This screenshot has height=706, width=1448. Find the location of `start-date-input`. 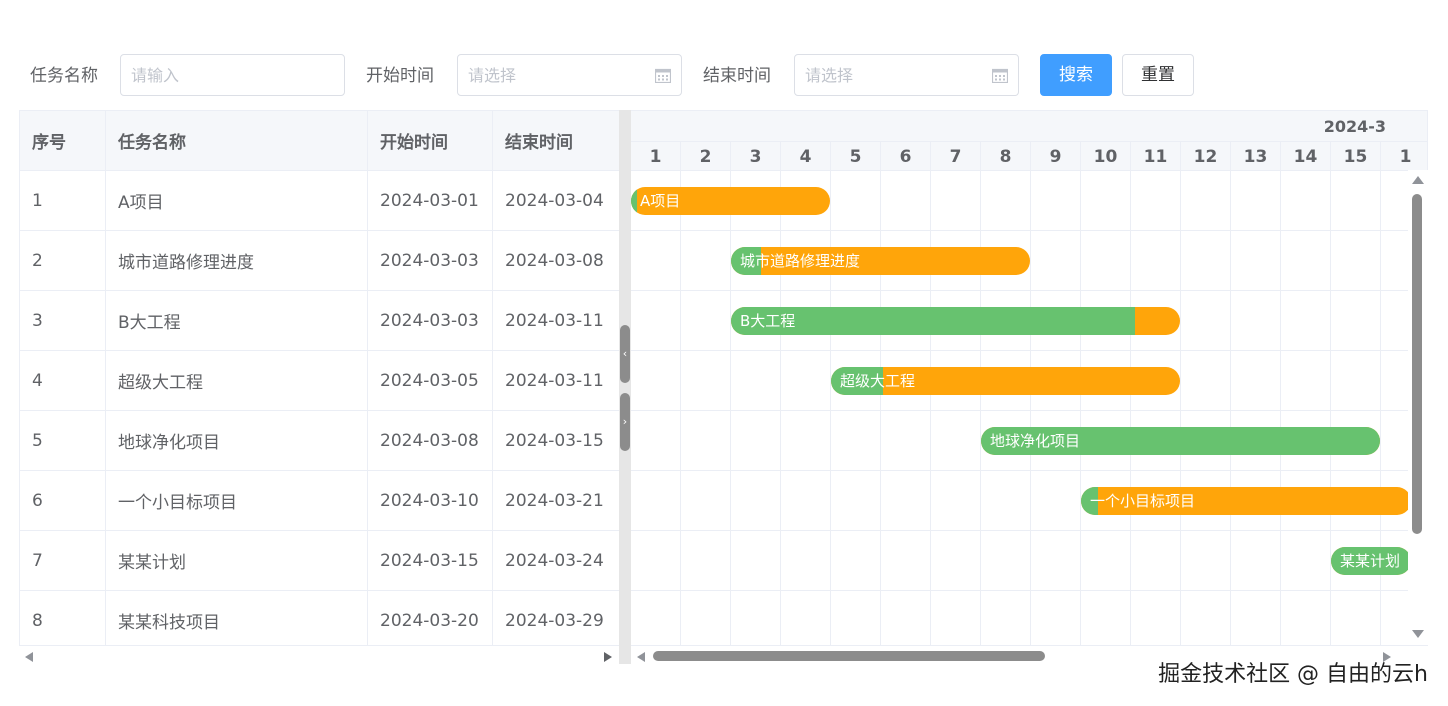

start-date-input is located at coordinates (569, 75).